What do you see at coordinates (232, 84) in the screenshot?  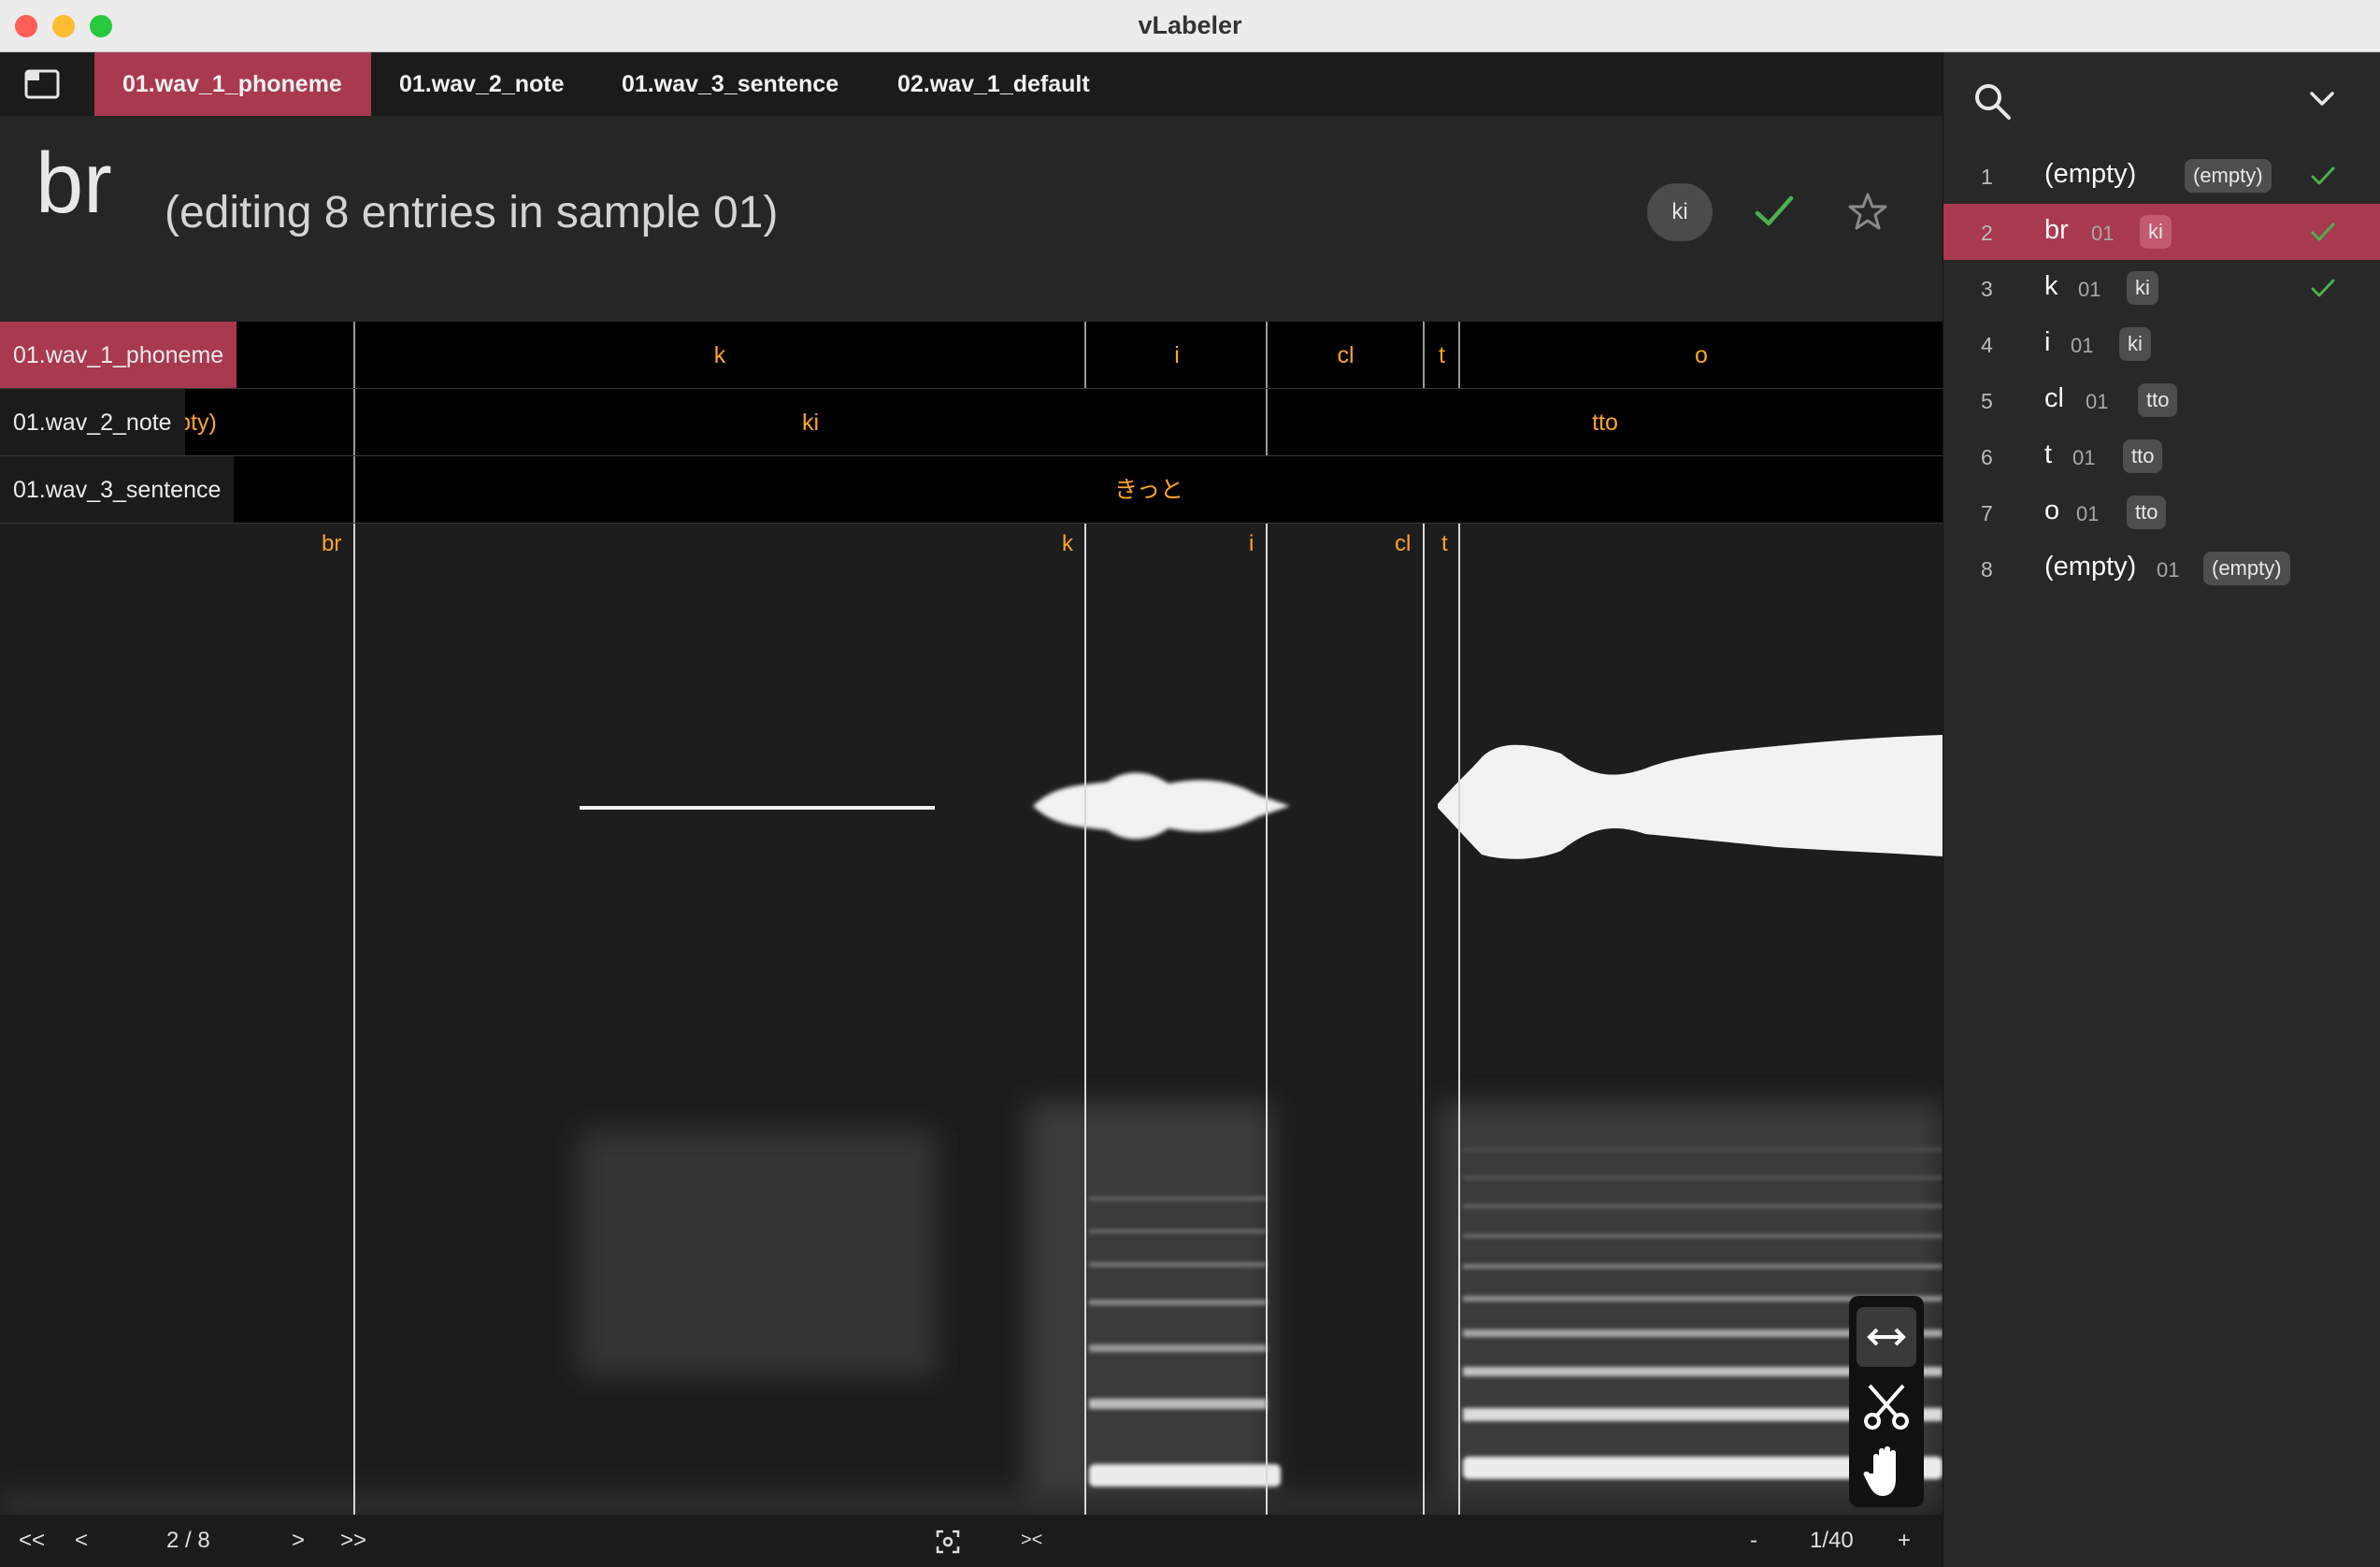 I see `tab-phoneme: 01.wav_1_phoneme` at bounding box center [232, 84].